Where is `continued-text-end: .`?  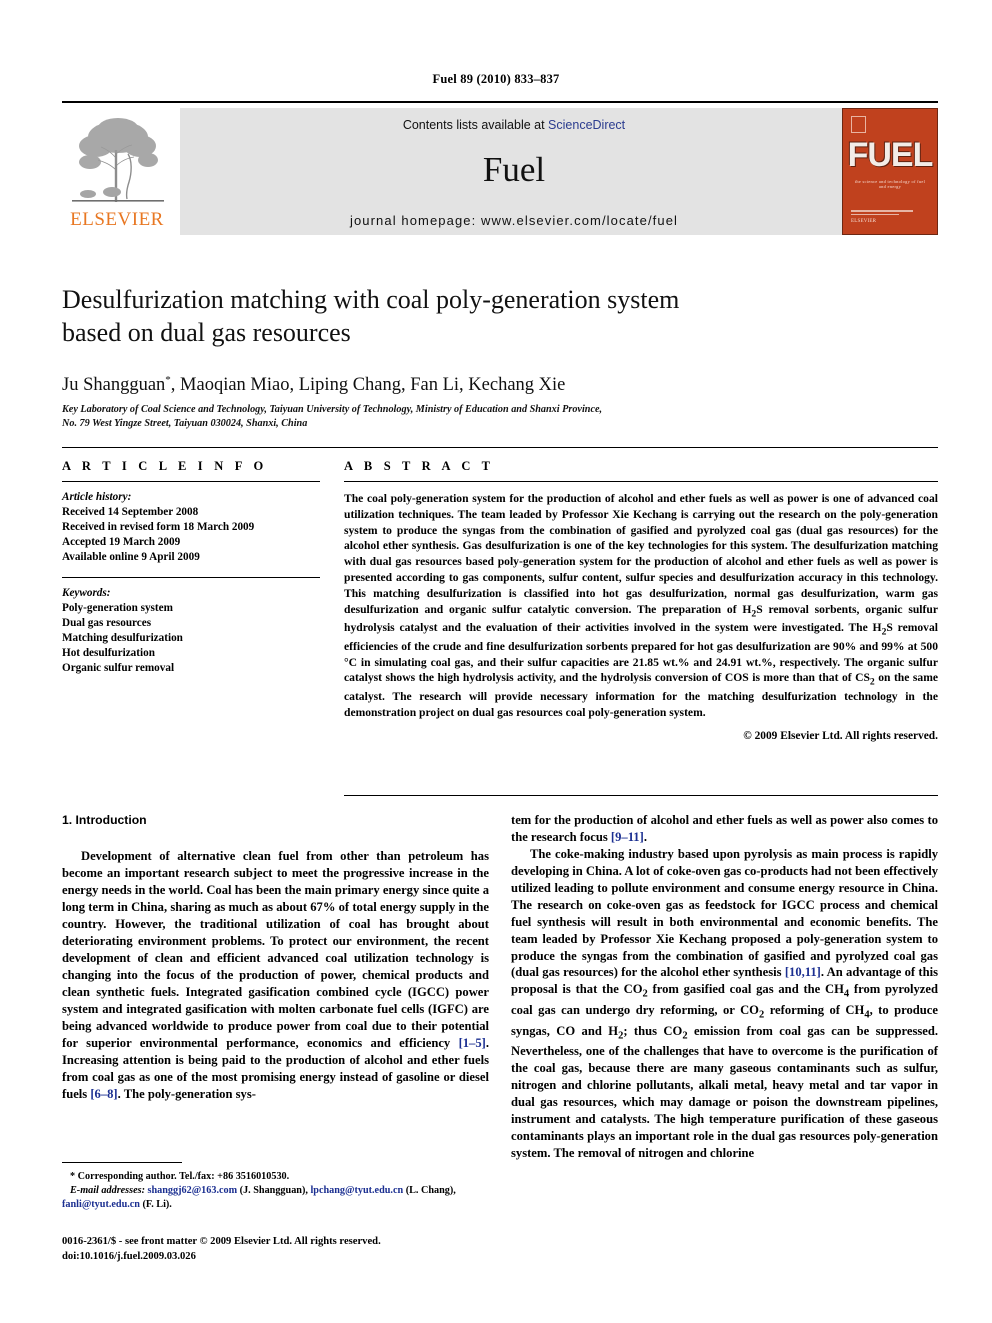 continued-text-end: . is located at coordinates (645, 836).